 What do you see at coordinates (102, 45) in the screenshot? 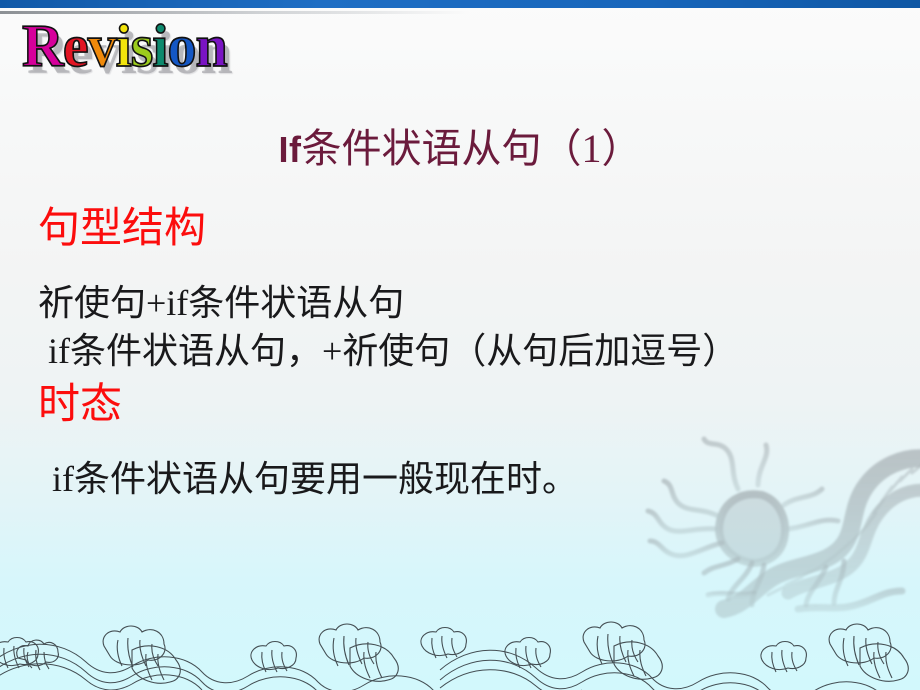
I see `wordart-letter: v` at bounding box center [102, 45].